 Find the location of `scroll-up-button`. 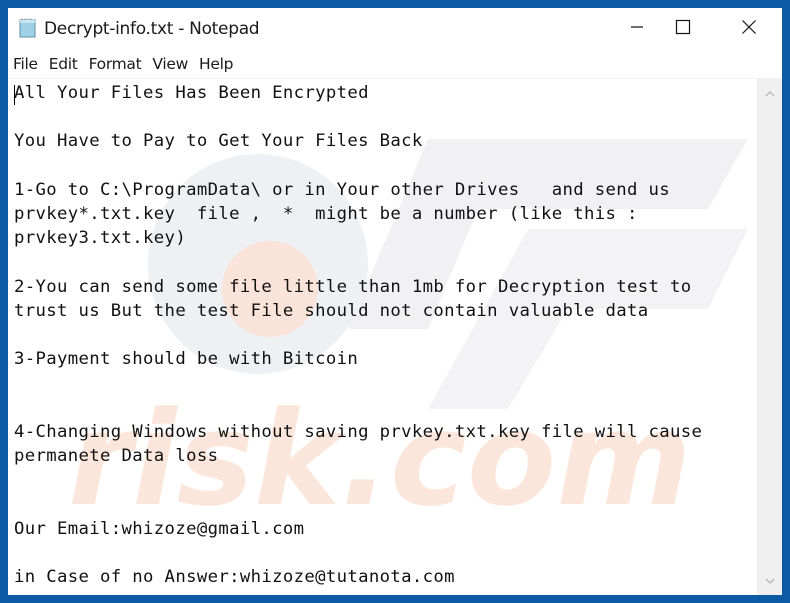

scroll-up-button is located at coordinates (769, 94).